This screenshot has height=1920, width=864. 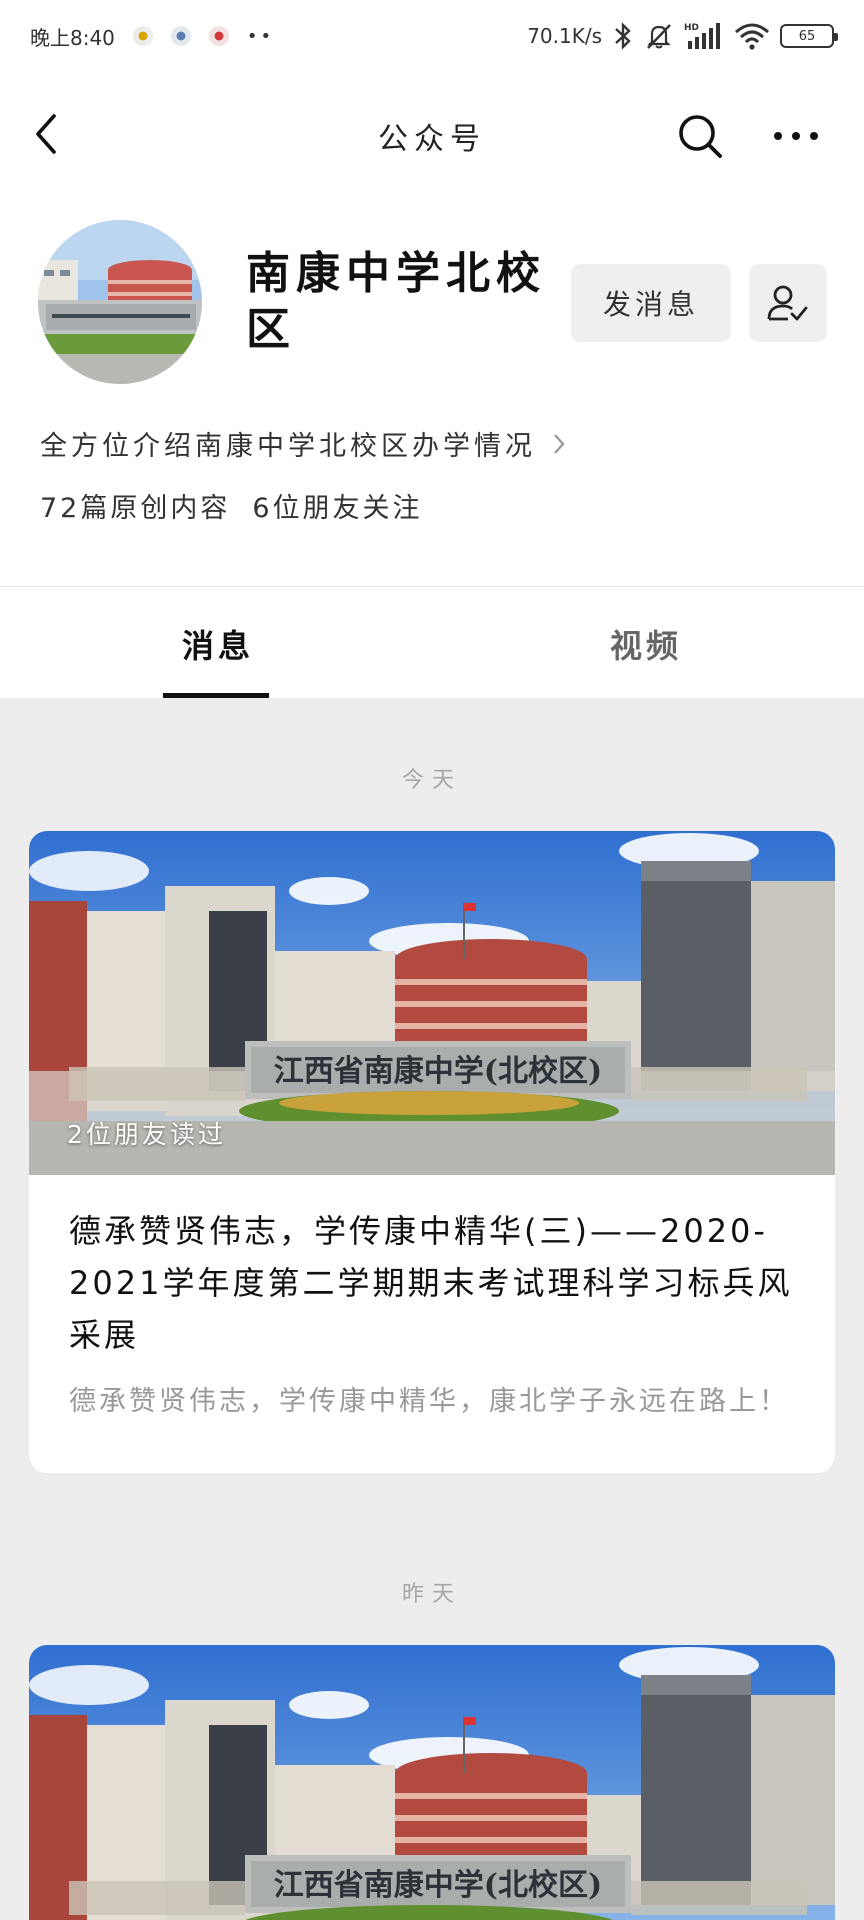 I want to click on account-stats: 72篇原创内容 6位朋友关注, so click(x=231, y=505).